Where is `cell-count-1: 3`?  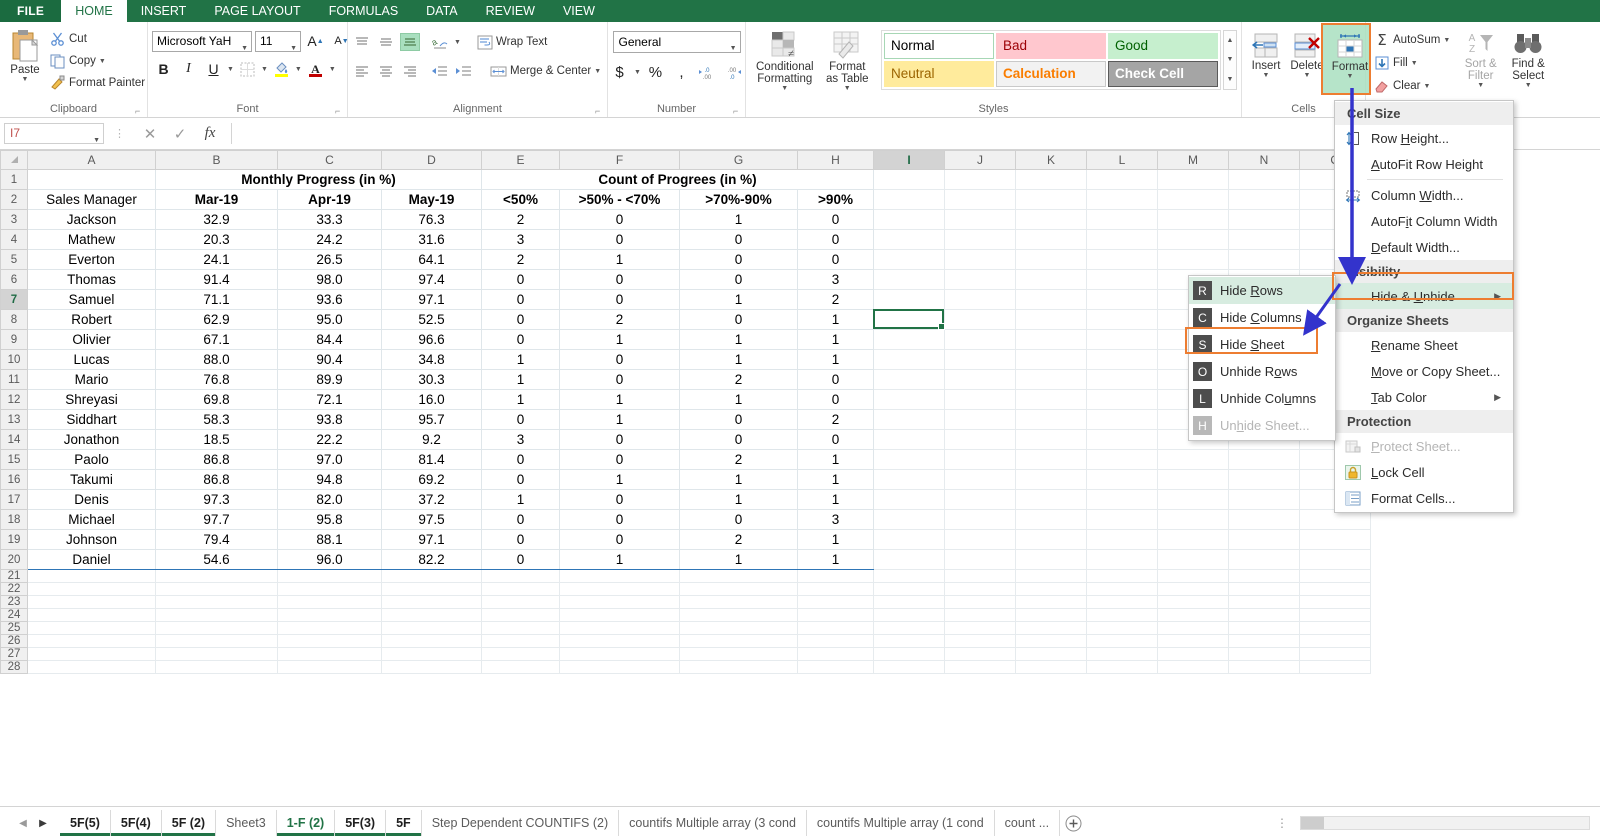 cell-count-1: 3 is located at coordinates (520, 439).